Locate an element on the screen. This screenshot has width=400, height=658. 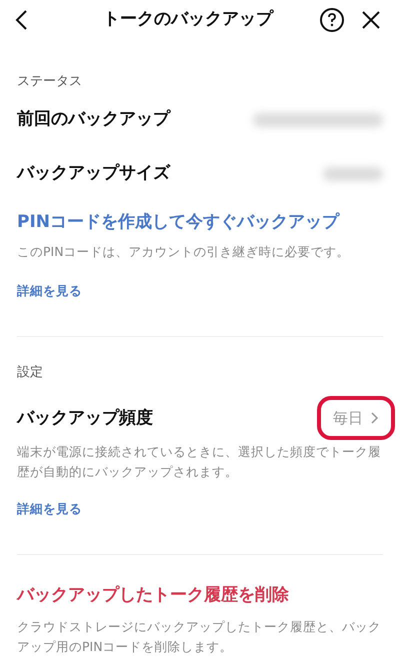
frequency-selector: 毎日 is located at coordinates (356, 418).